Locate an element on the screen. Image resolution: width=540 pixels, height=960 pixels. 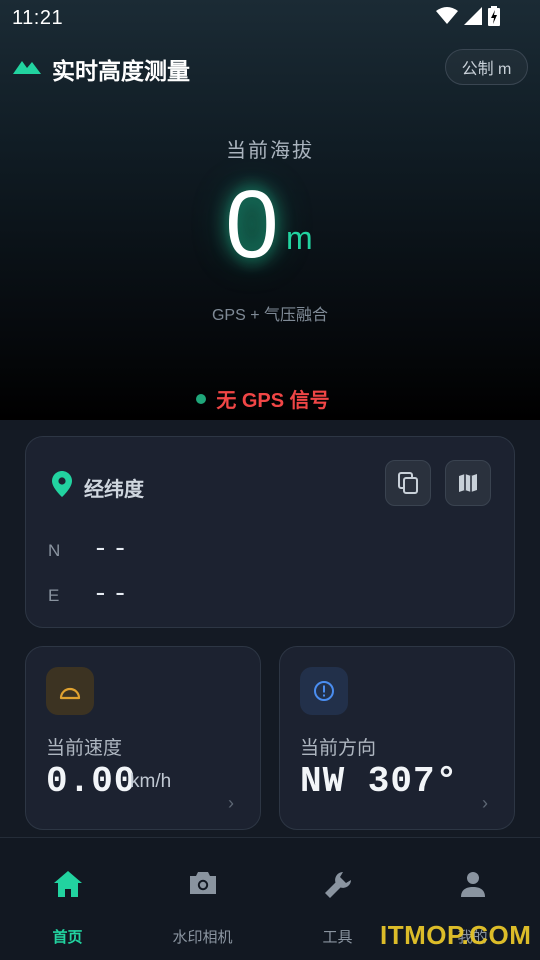
status-time: 11:21 is located at coordinates (38, 17).